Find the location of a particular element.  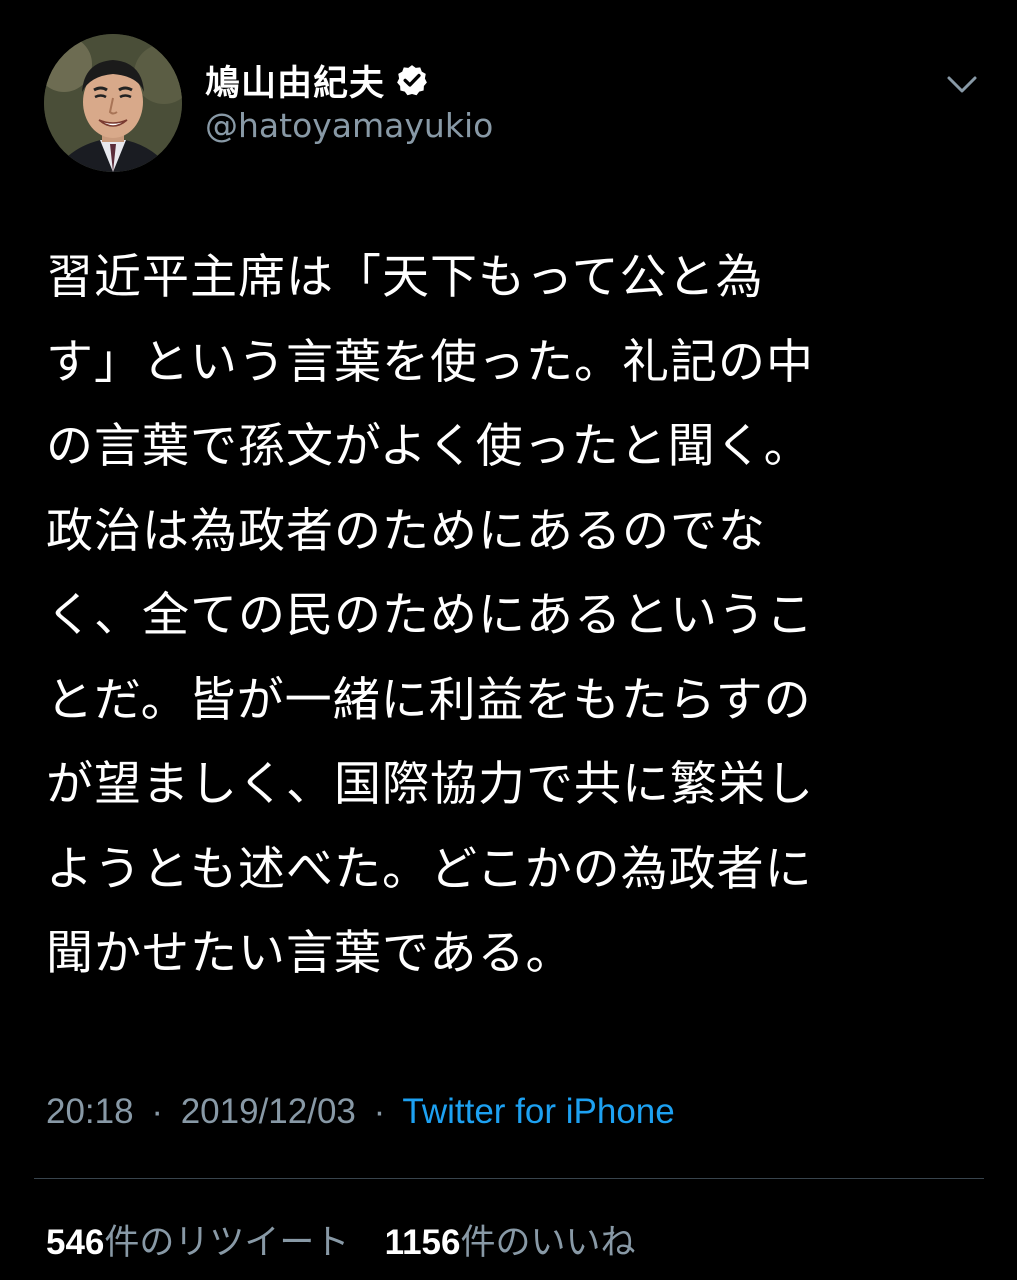

tweet-text-line: す」という言葉を使った。礼記の中 is located at coordinates (430, 362).